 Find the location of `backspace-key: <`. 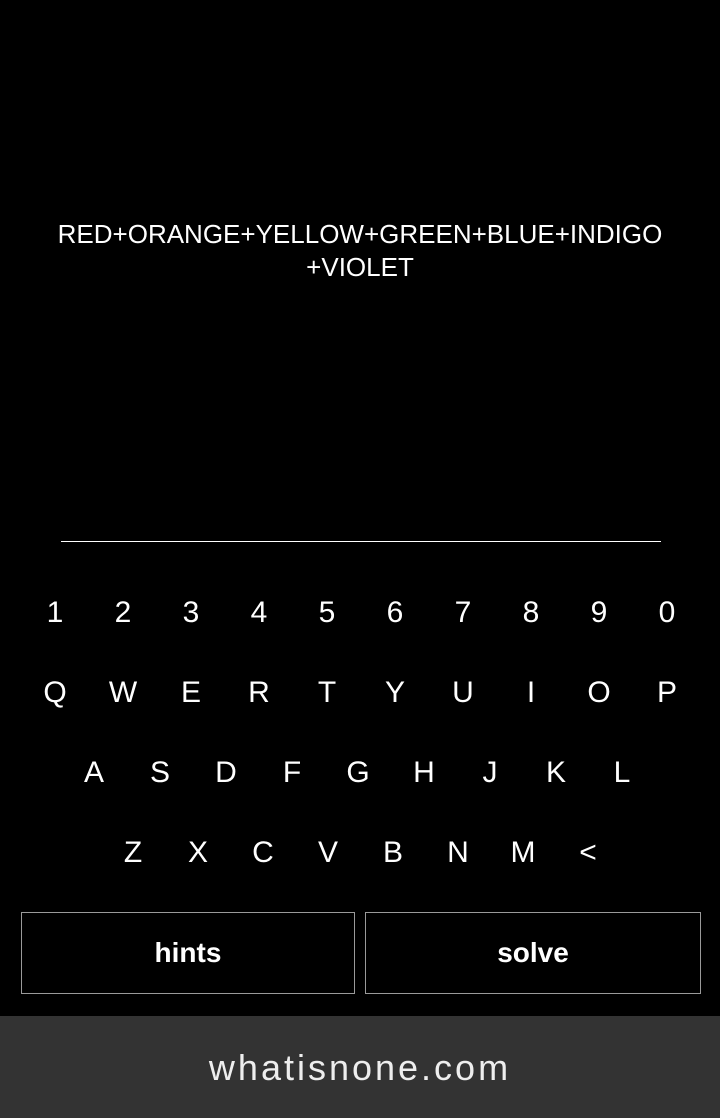

backspace-key: < is located at coordinates (588, 853).